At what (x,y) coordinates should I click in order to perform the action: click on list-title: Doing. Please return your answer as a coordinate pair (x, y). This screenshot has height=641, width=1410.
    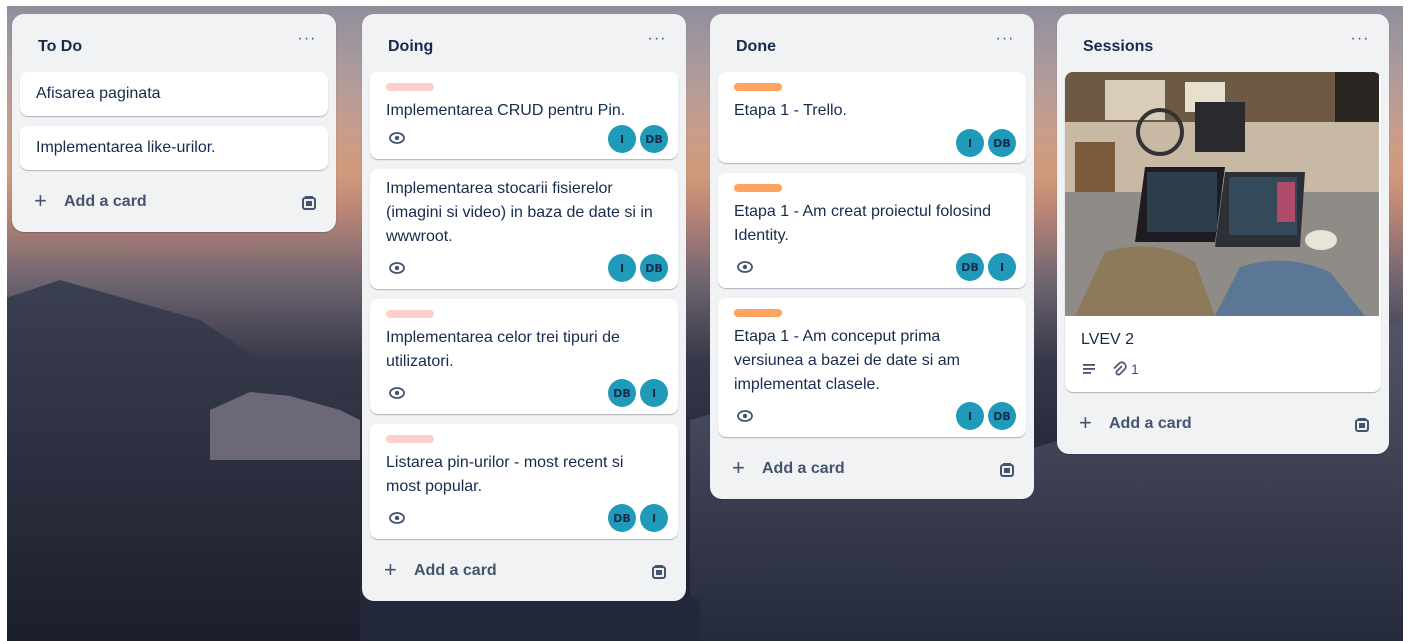
    Looking at the image, I should click on (410, 47).